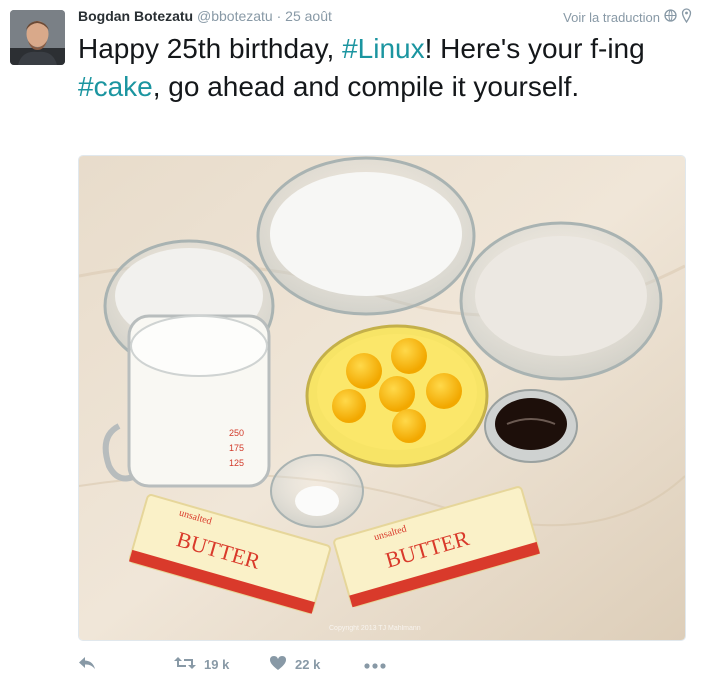 The height and width of the screenshot is (687, 702). I want to click on photo-copyright: Copyright 2013 TJ Mahlmann, so click(375, 628).